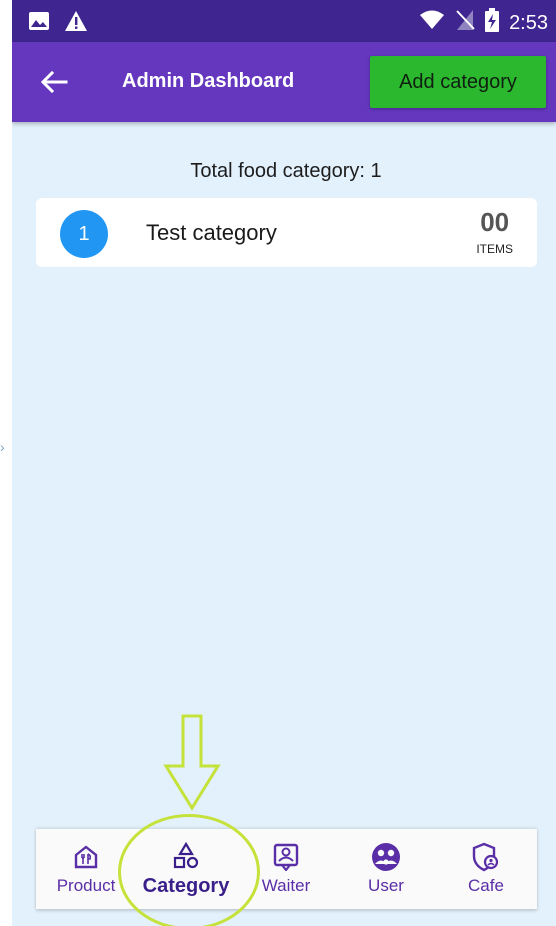  Describe the element at coordinates (386, 885) in the screenshot. I see `nav-label-user: User` at that location.